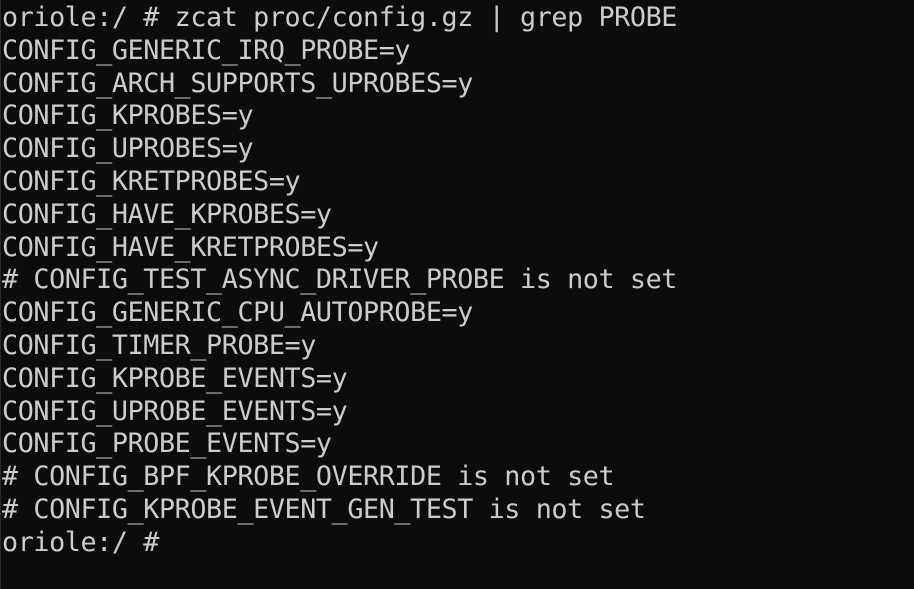 Image resolution: width=914 pixels, height=589 pixels. I want to click on output-line: CONFIG_KPROBES=y, so click(128, 116).